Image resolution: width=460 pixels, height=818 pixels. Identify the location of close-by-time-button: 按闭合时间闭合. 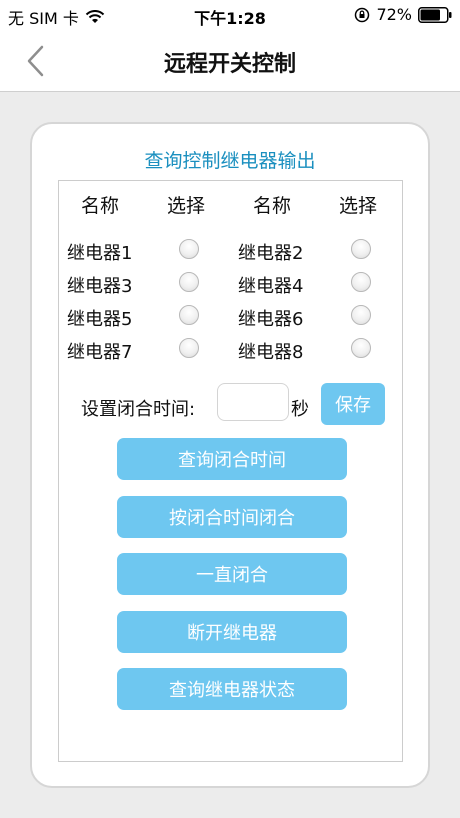
(232, 517).